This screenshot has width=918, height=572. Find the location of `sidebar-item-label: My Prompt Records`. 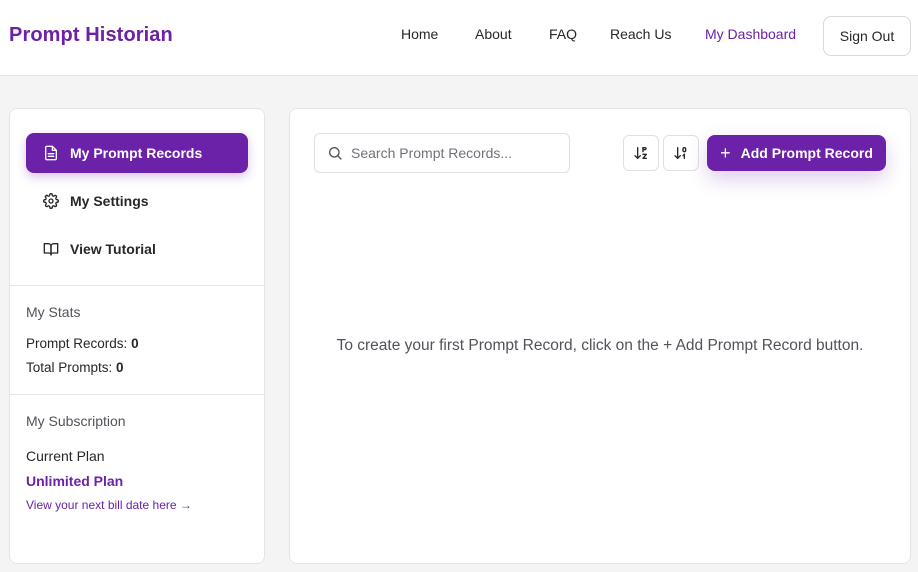

sidebar-item-label: My Prompt Records is located at coordinates (136, 153).